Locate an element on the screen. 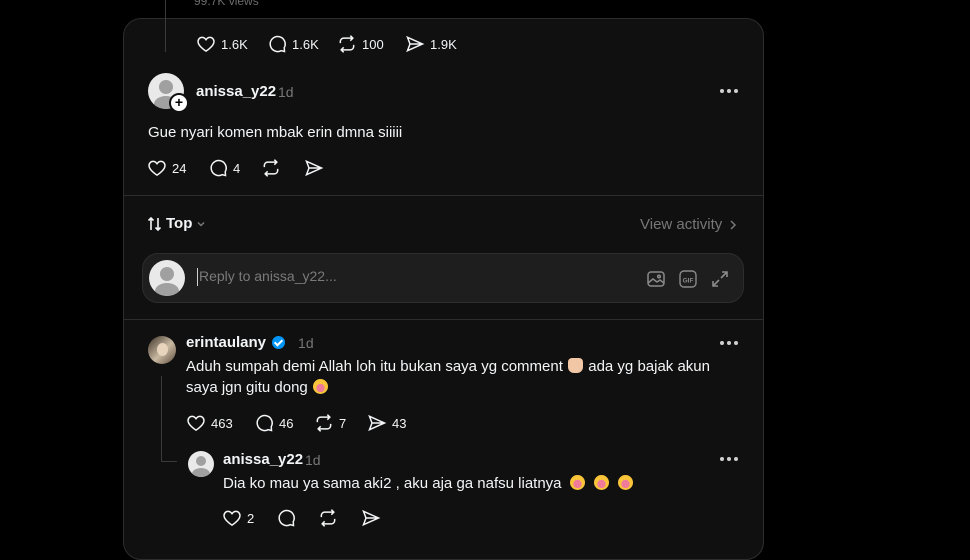 The height and width of the screenshot is (560, 970). reply-button: 4 is located at coordinates (224, 168).